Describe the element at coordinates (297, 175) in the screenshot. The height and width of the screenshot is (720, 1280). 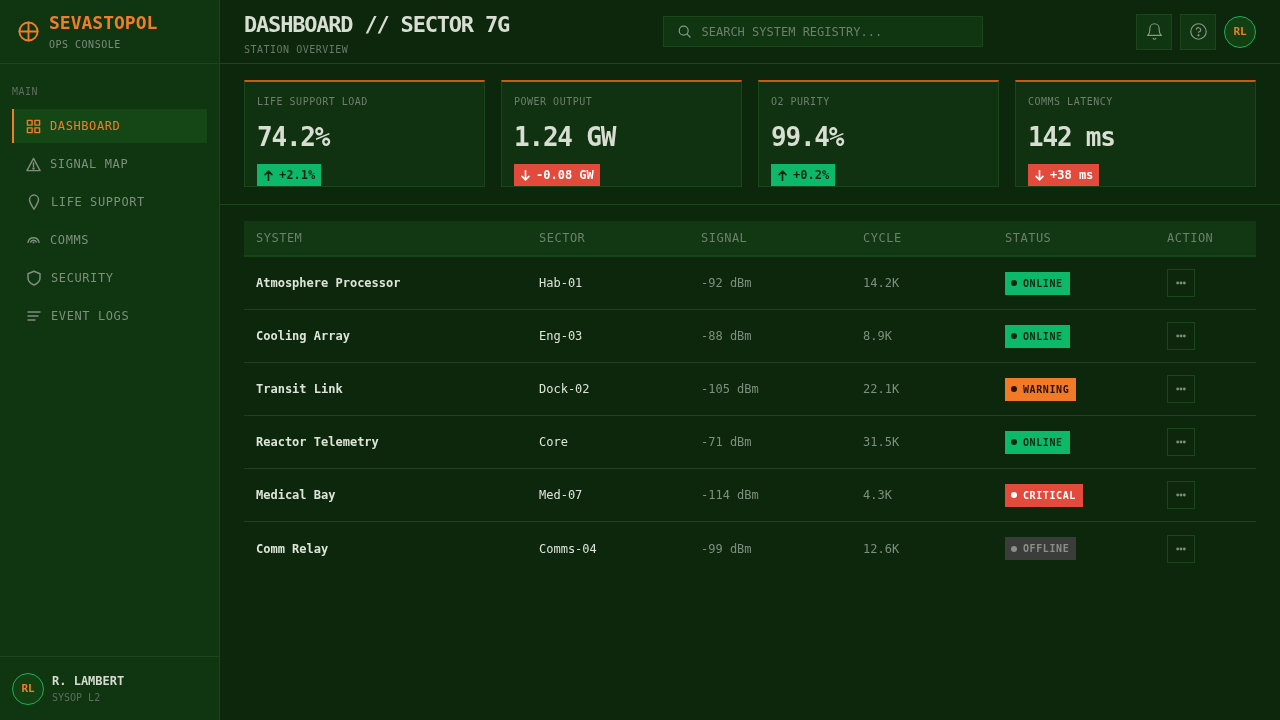
I see `delta-value: +2.1%` at that location.